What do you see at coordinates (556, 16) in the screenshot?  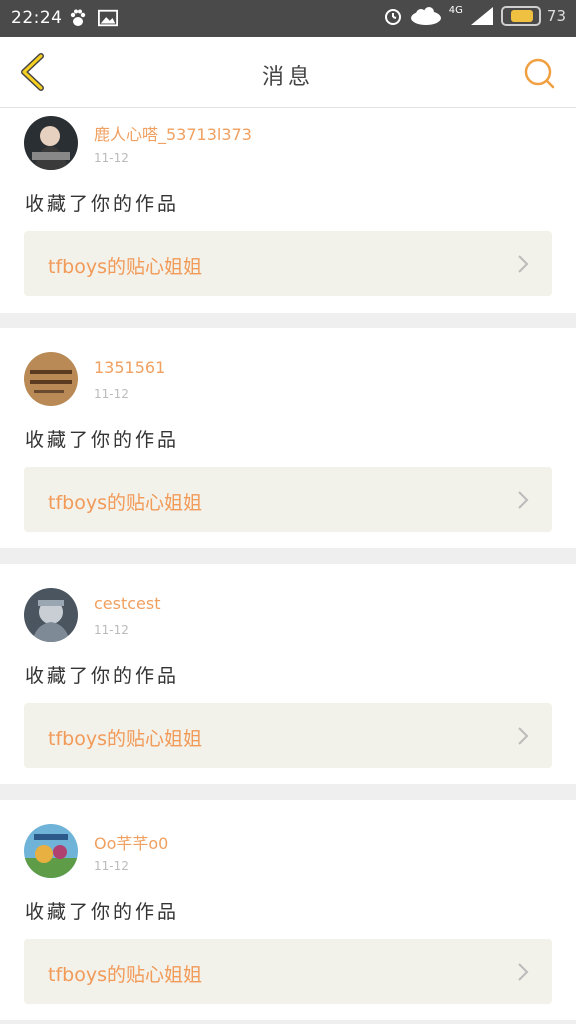 I see `battery-level: 73` at bounding box center [556, 16].